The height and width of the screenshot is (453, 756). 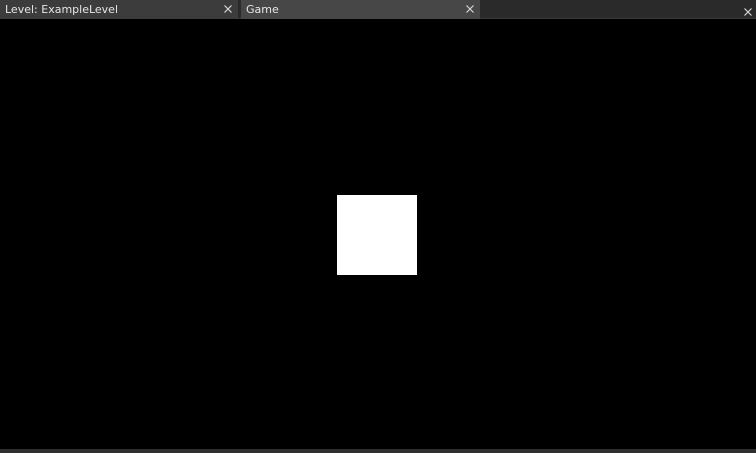 I want to click on bottom-edge, so click(x=378, y=451).